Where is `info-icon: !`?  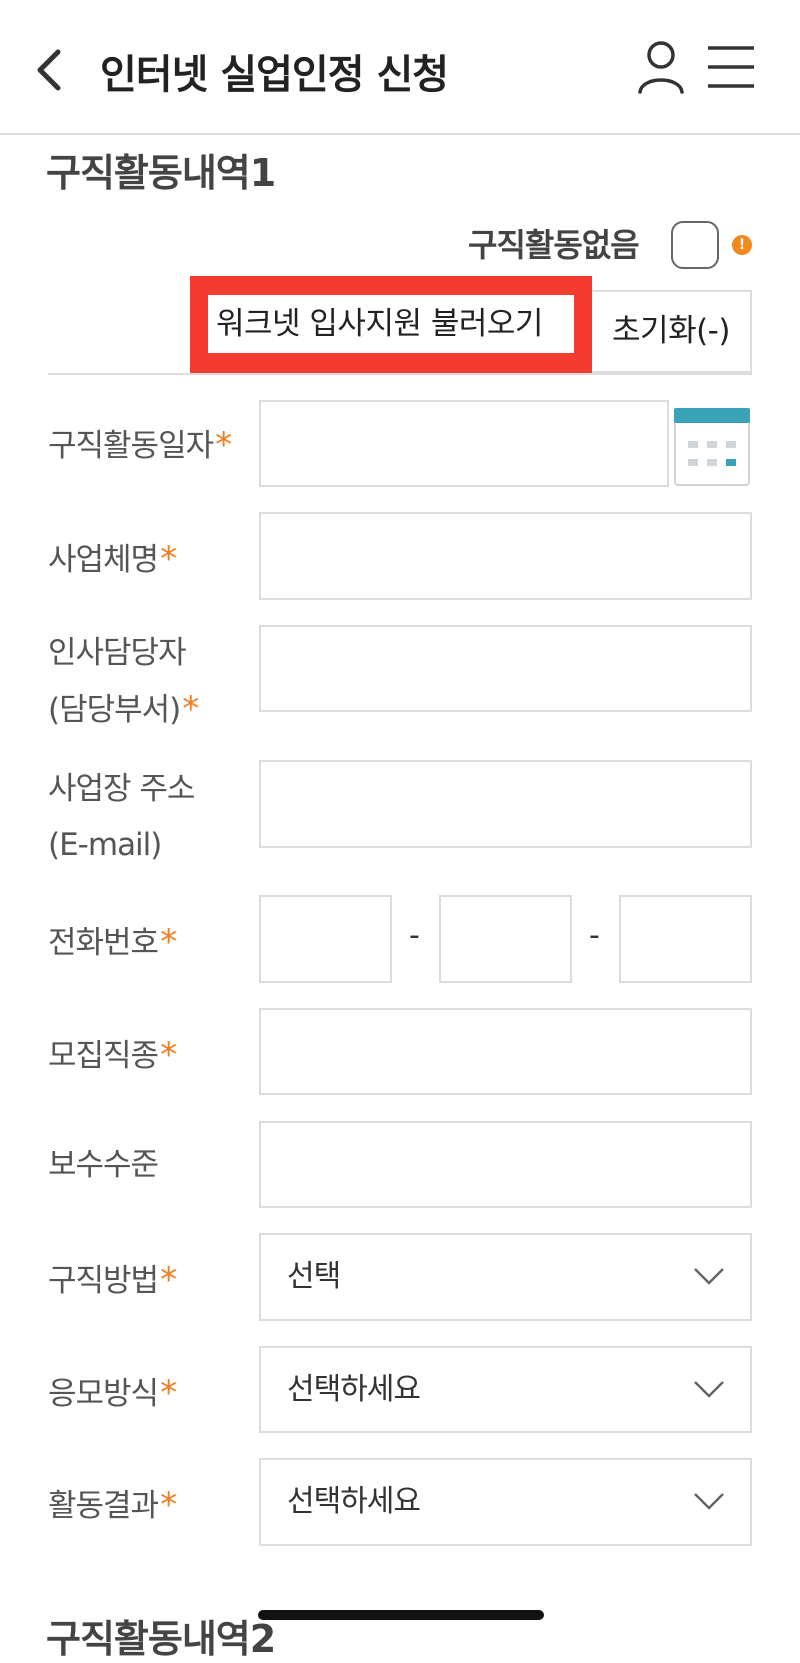 info-icon: ! is located at coordinates (742, 245).